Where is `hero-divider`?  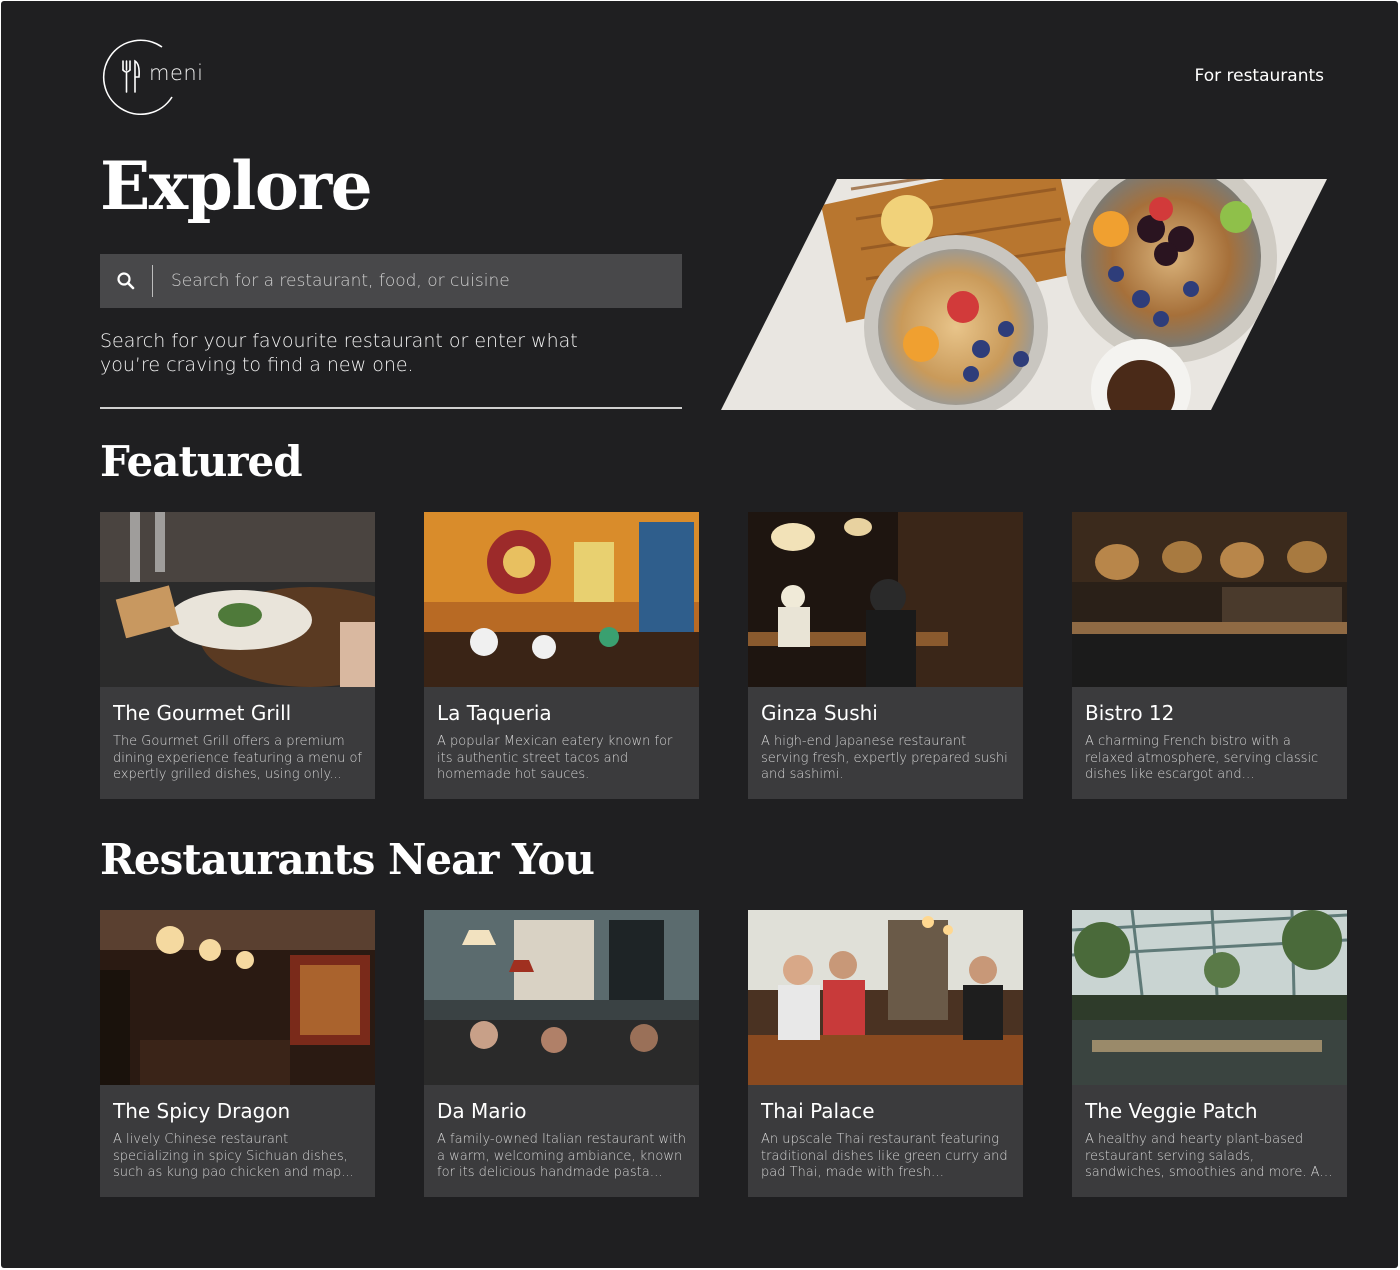
hero-divider is located at coordinates (391, 408).